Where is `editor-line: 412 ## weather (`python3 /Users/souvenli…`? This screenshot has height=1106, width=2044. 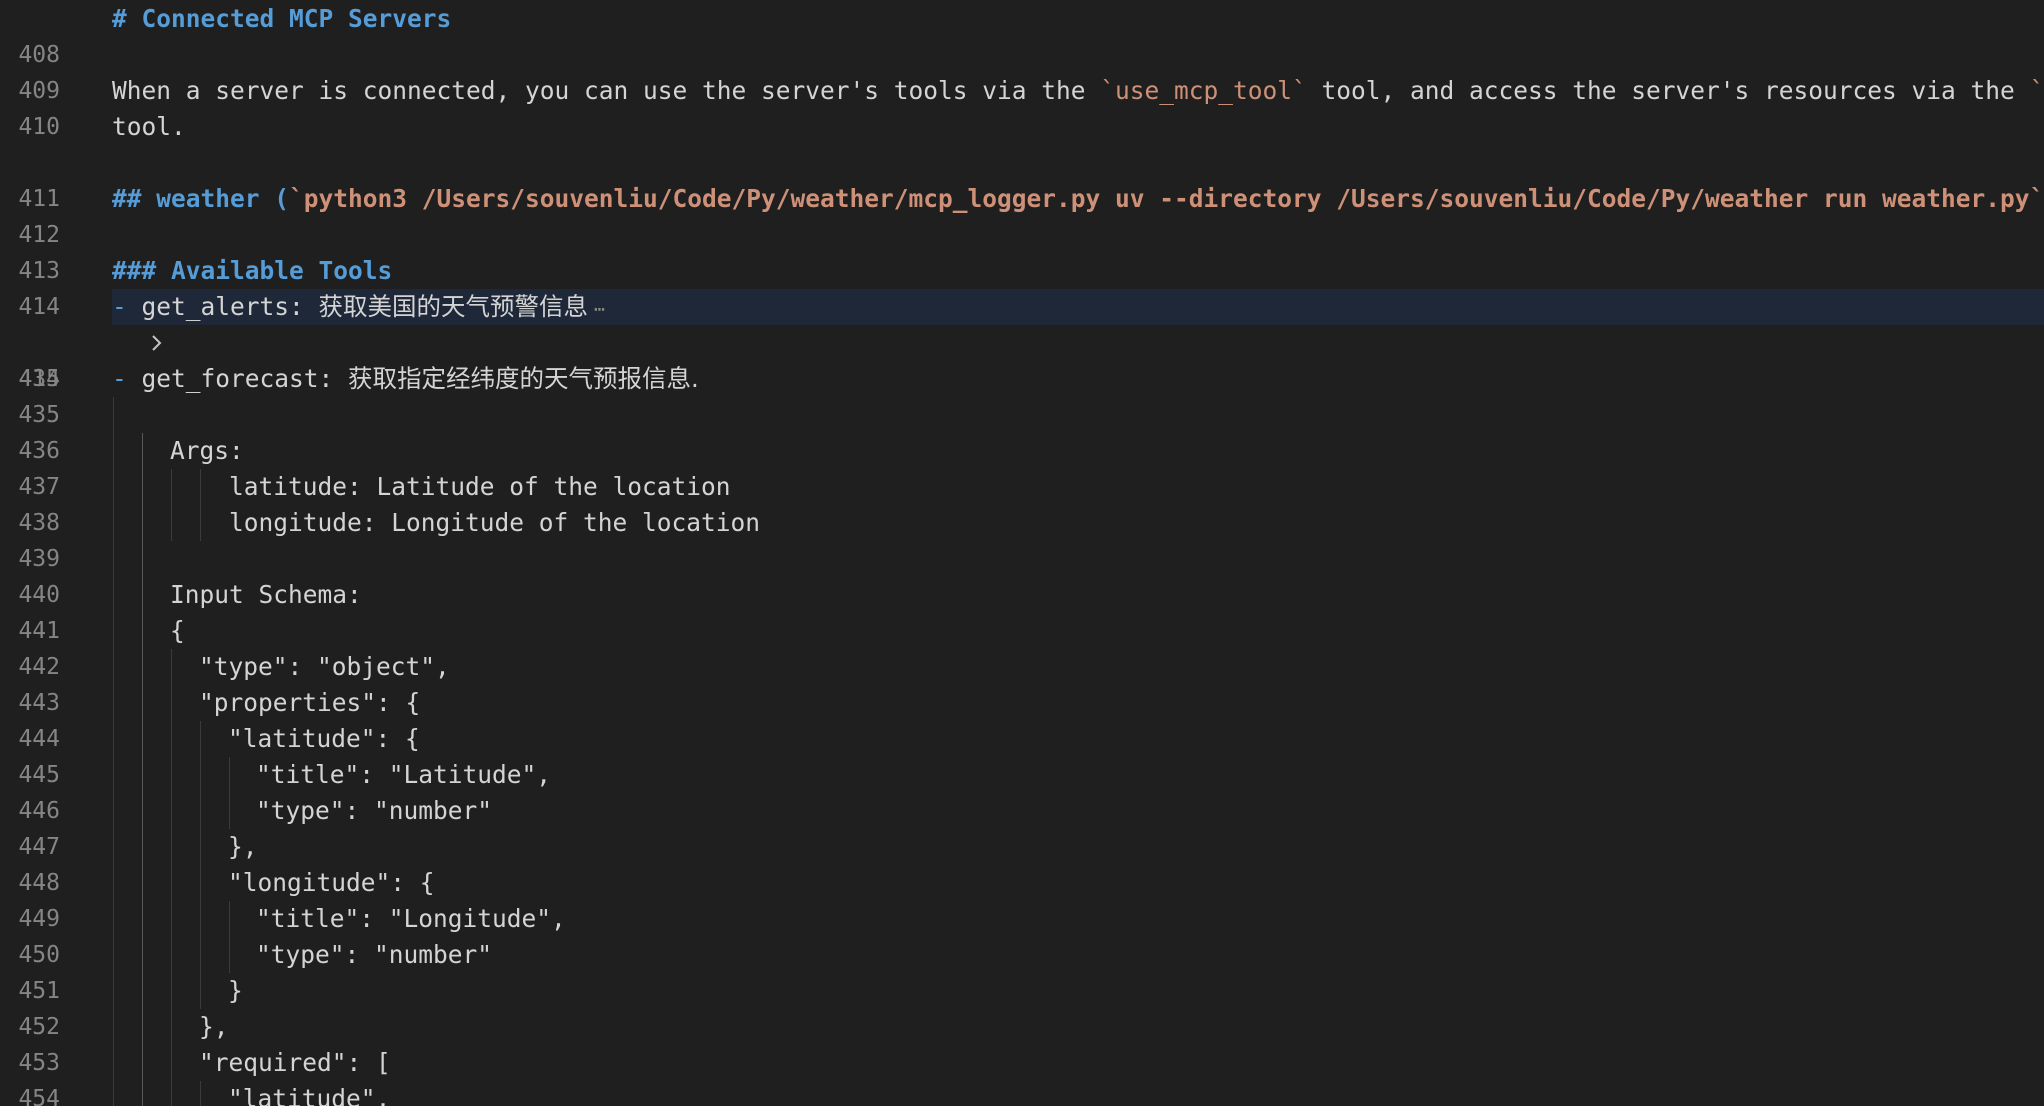 editor-line: 412 ## weather (`python3 /Users/souvenli… is located at coordinates (1022, 214).